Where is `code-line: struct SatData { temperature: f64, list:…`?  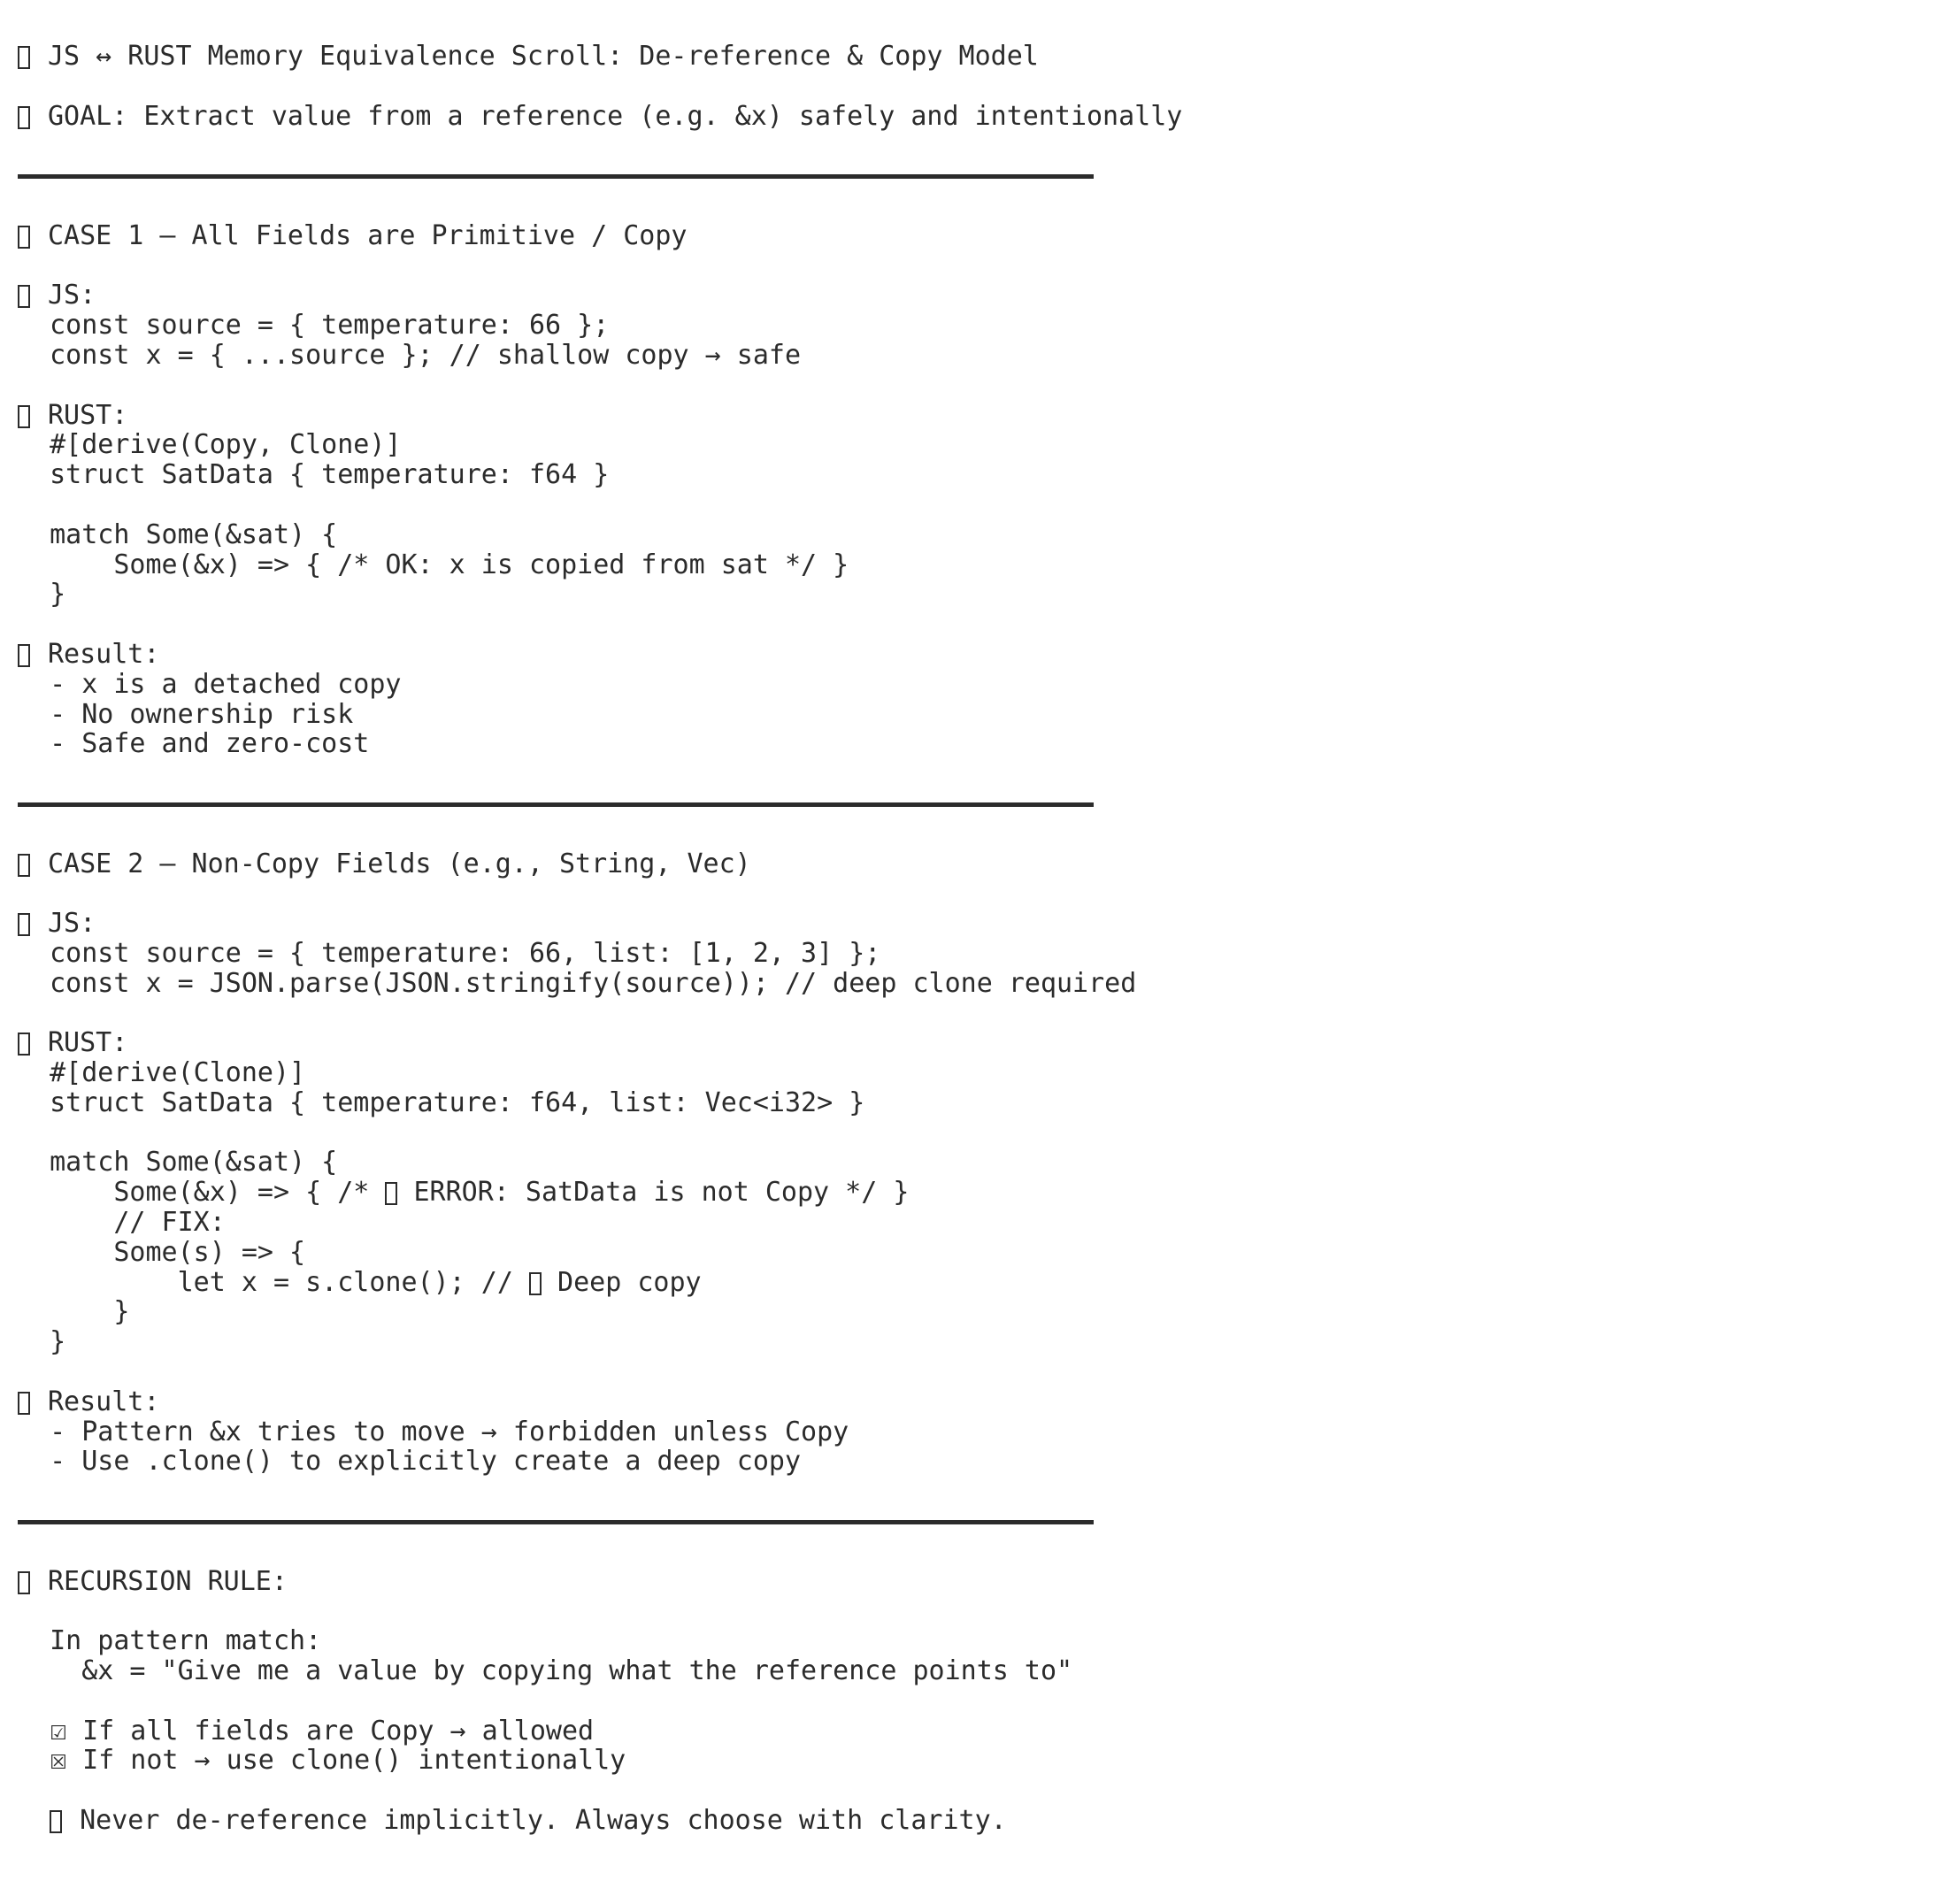 code-line: struct SatData { temperature: f64, list:… is located at coordinates (441, 1102).